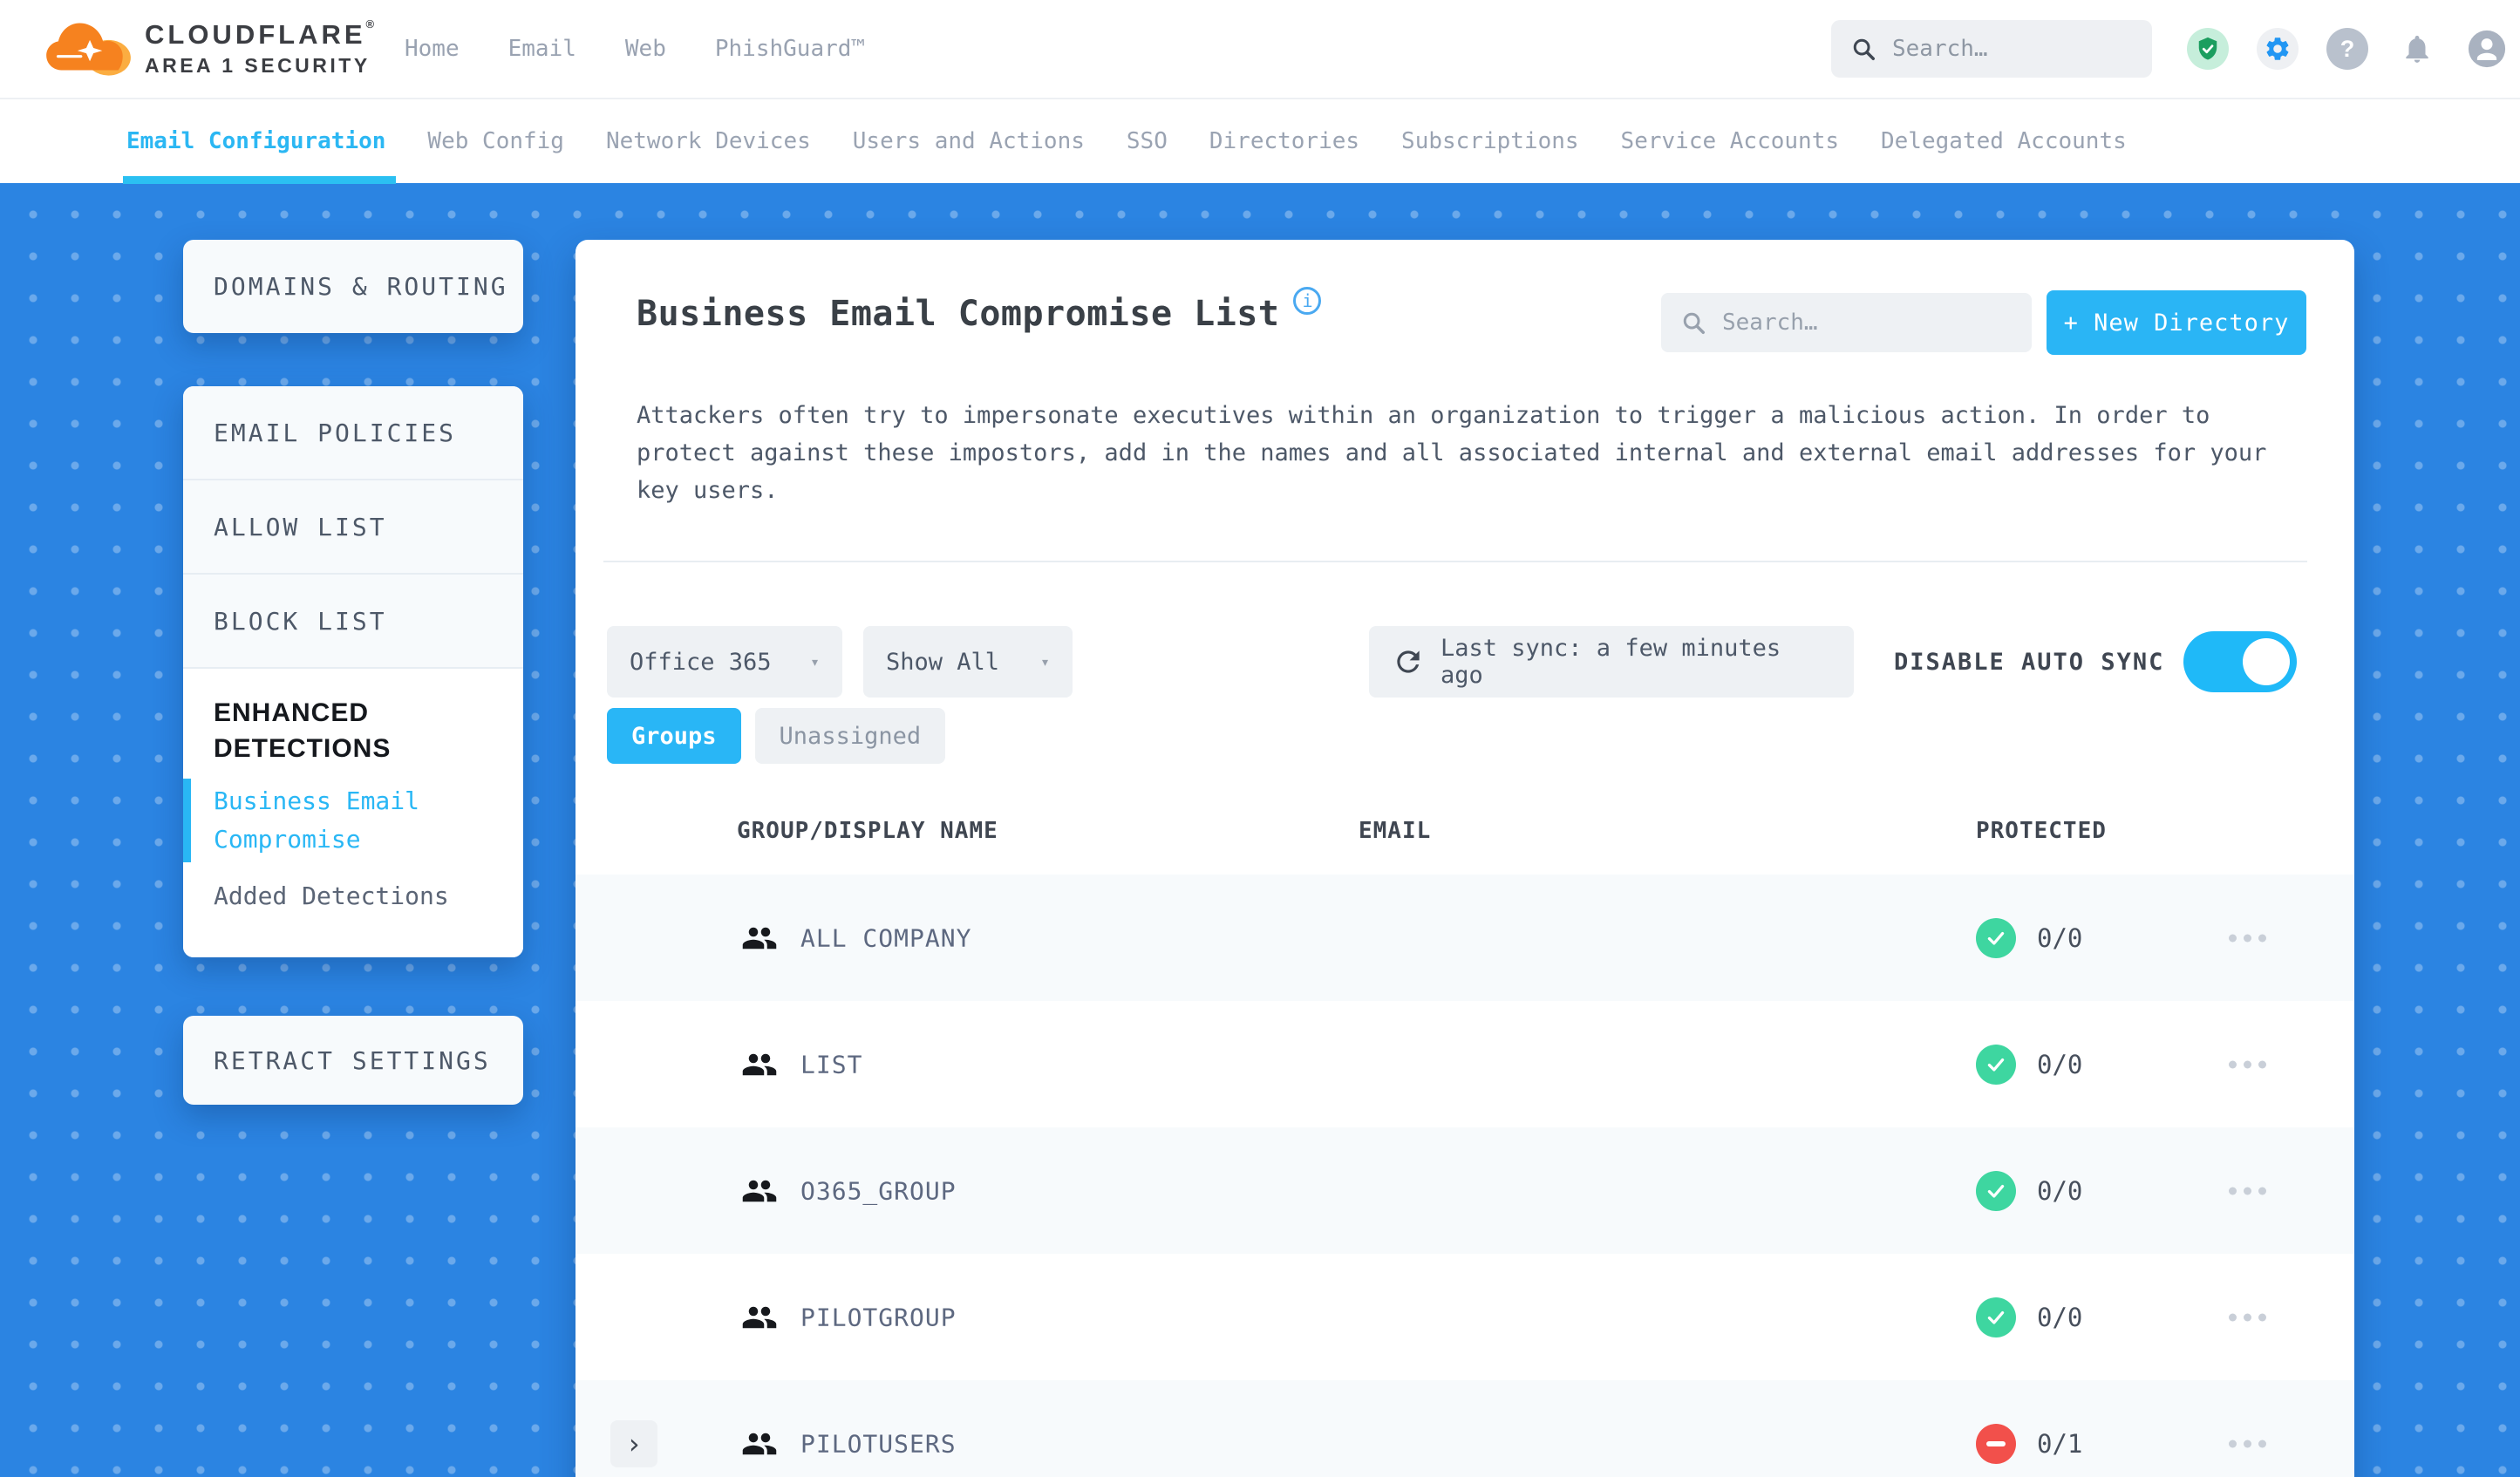  Describe the element at coordinates (1611, 662) in the screenshot. I see `last-sync-status: Last sync: a few minutes ago` at that location.